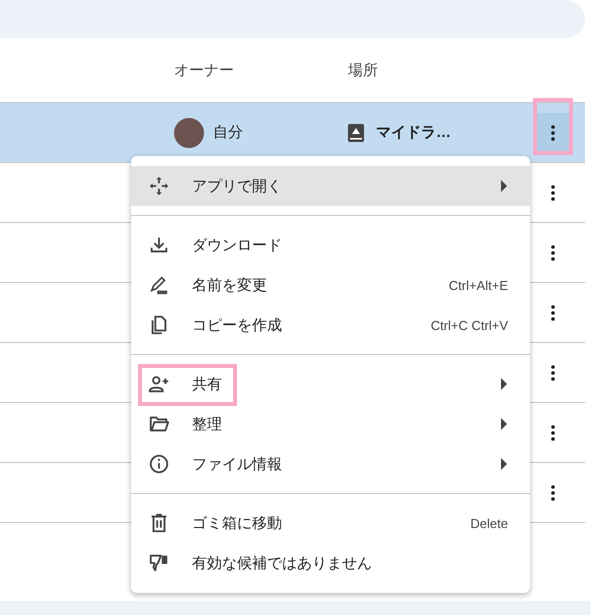 Image resolution: width=590 pixels, height=615 pixels. What do you see at coordinates (159, 285) in the screenshot?
I see `pencil-icon` at bounding box center [159, 285].